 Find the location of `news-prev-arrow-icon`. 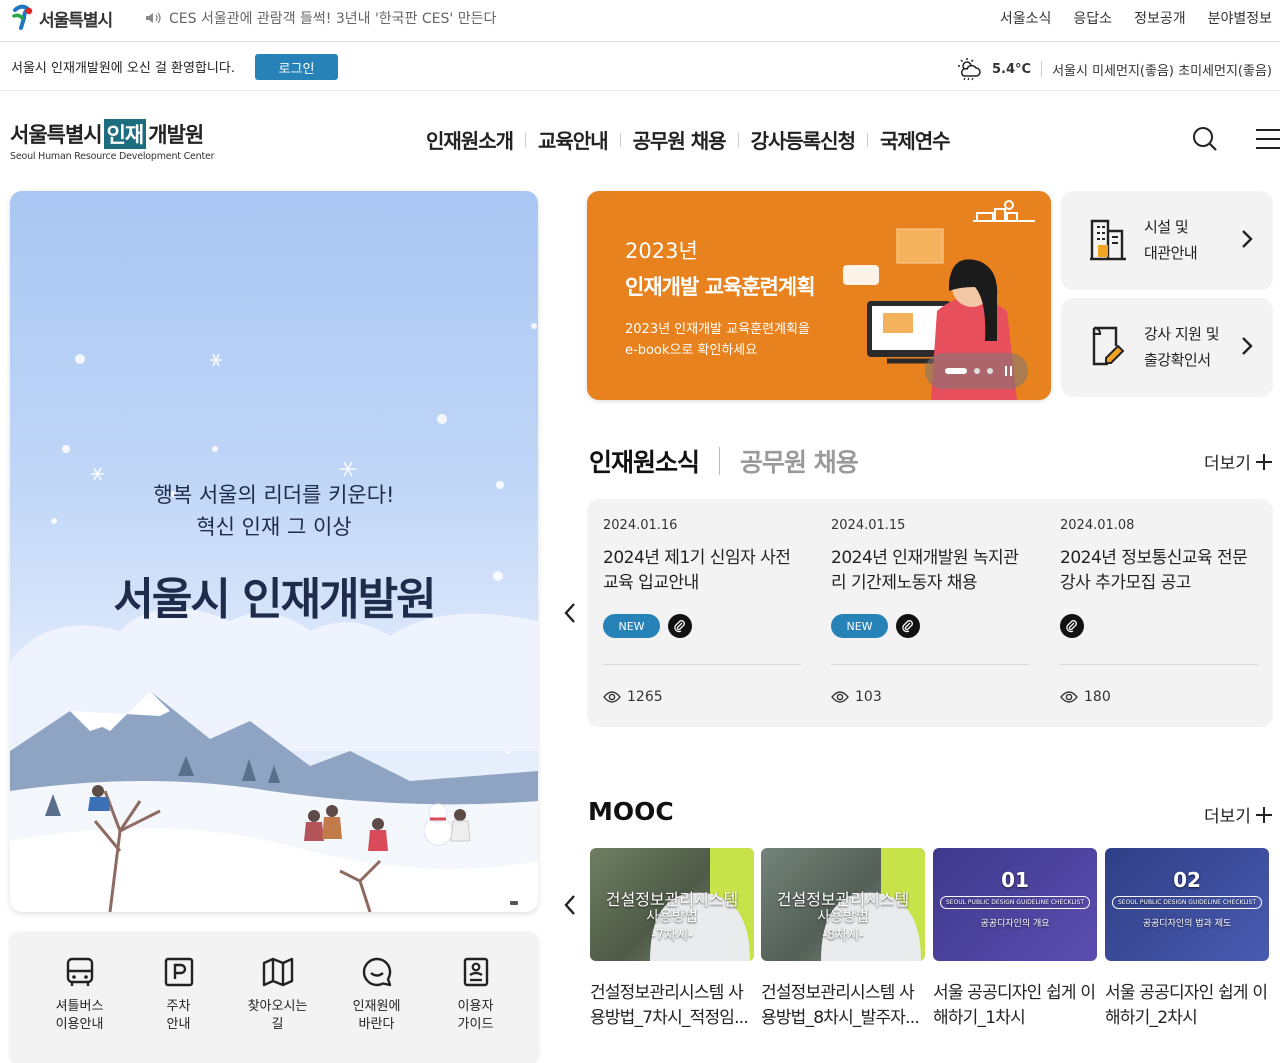

news-prev-arrow-icon is located at coordinates (570, 613).